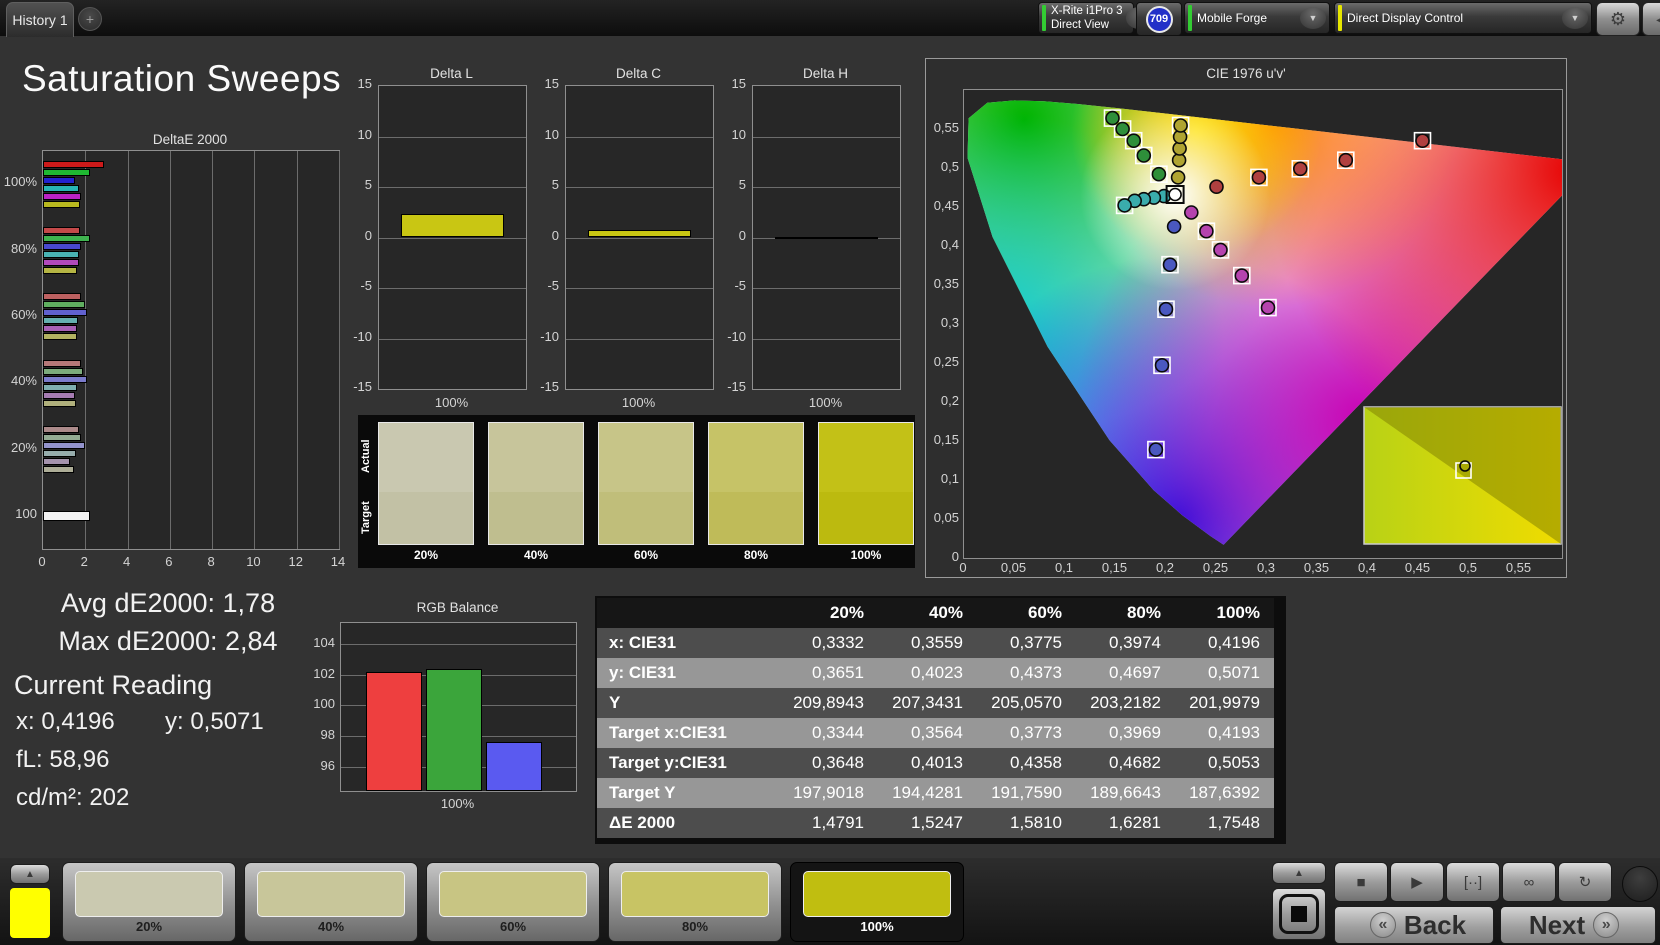  I want to click on table-cell: 191,7590, so click(1026, 792).